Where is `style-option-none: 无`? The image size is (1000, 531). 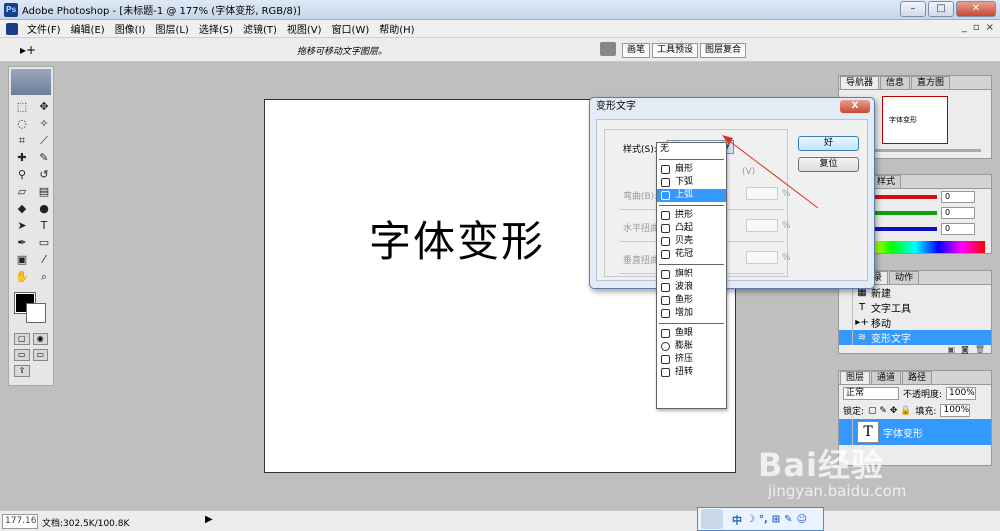 style-option-none: 无 is located at coordinates (691, 149).